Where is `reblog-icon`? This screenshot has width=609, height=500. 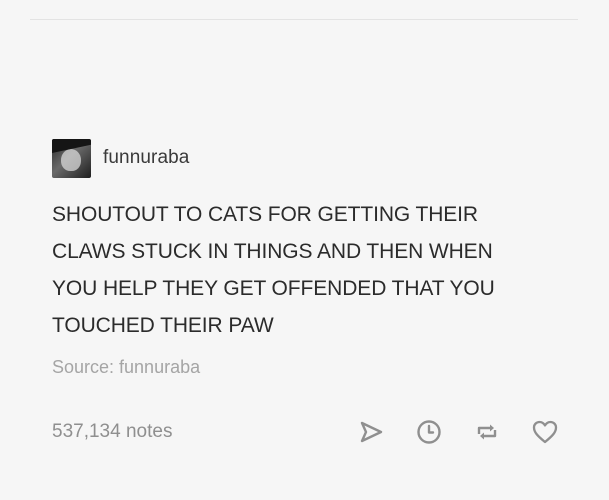
reblog-icon is located at coordinates (487, 432).